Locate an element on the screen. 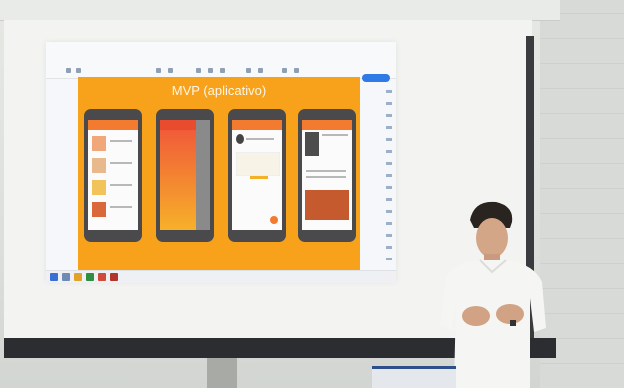 This screenshot has height=388, width=624. action-button is located at coordinates (274, 220).